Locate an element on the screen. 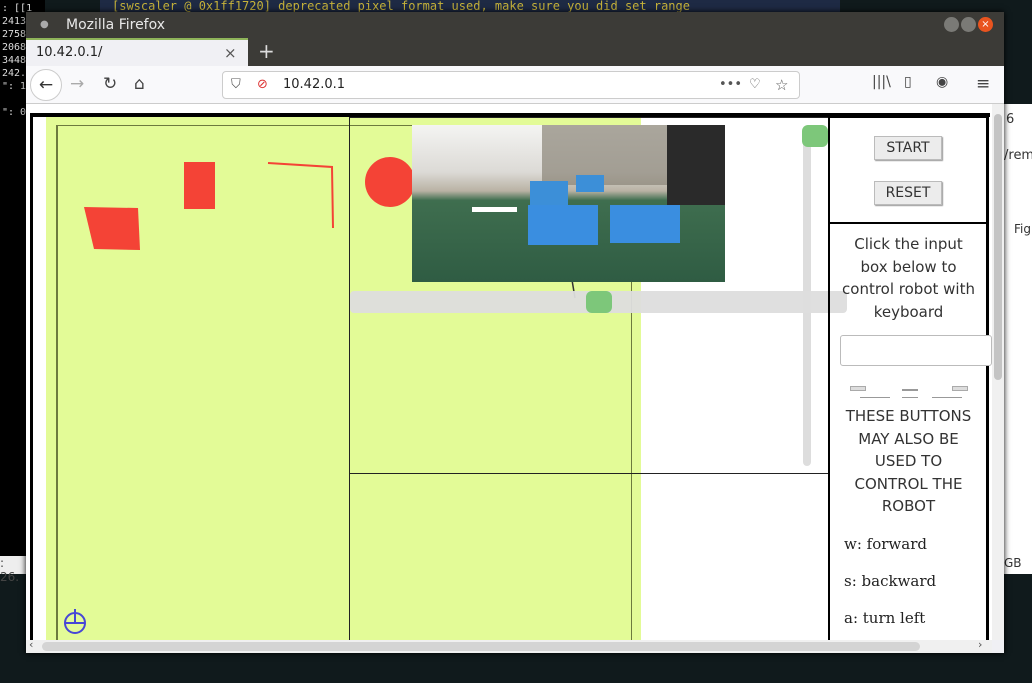  horizontal-scrollbar: ‹ › is located at coordinates (509, 645).